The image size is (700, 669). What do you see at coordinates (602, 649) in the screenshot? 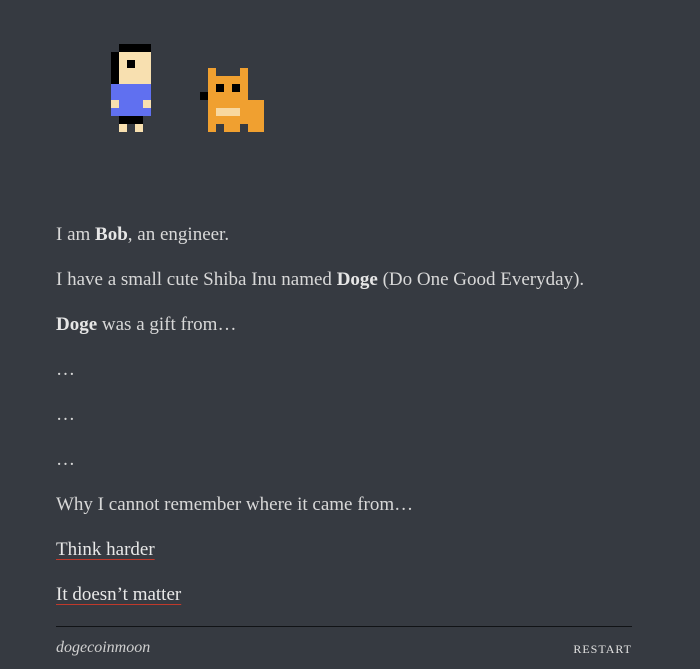
I see `restart-button: RESTART` at bounding box center [602, 649].